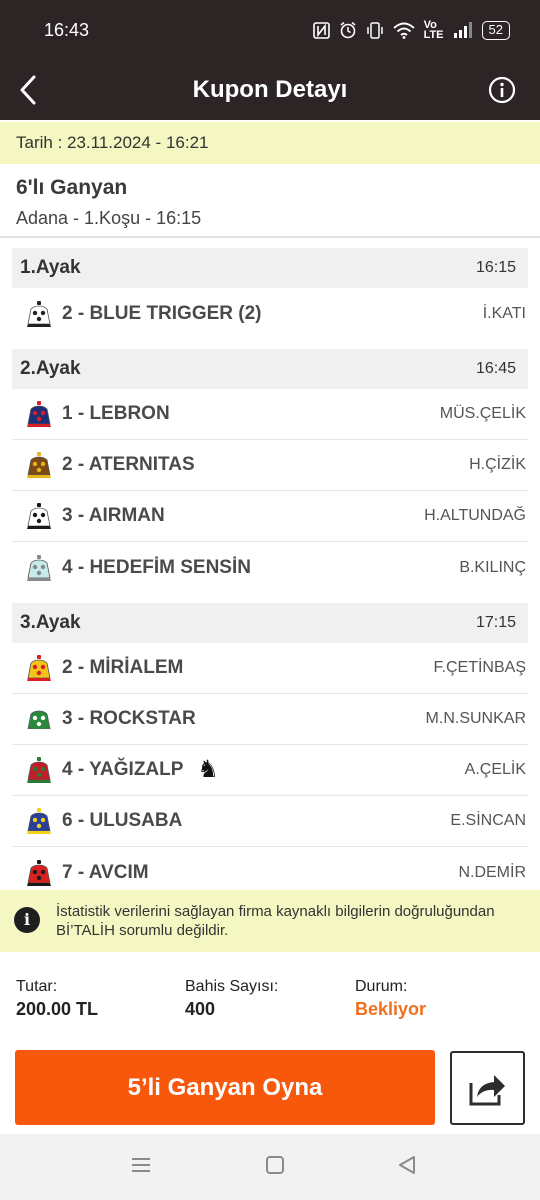  Describe the element at coordinates (270, 313) in the screenshot. I see `horse-row: 2 - BLUE TRIGGER (2) İ.KATI` at that location.